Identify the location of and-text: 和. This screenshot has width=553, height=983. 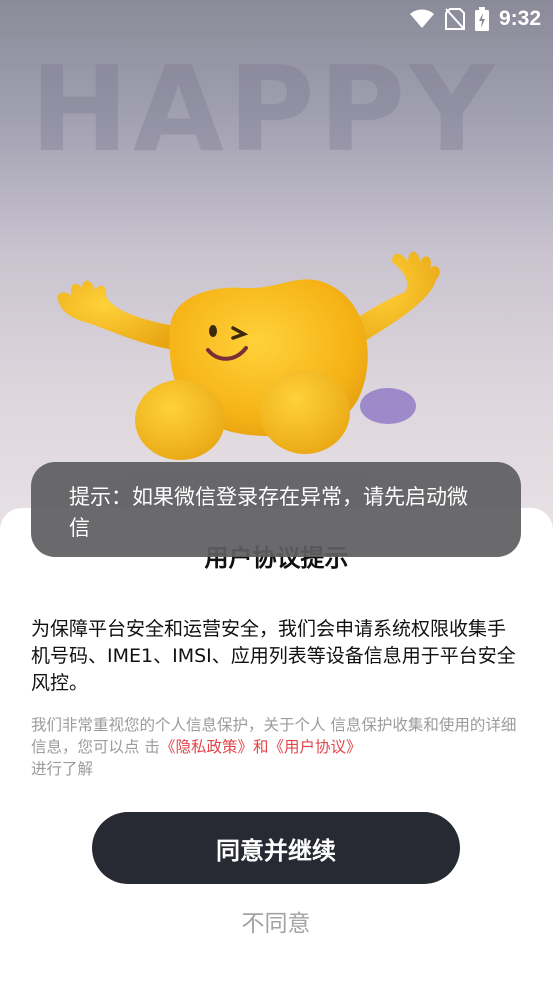
(260, 747).